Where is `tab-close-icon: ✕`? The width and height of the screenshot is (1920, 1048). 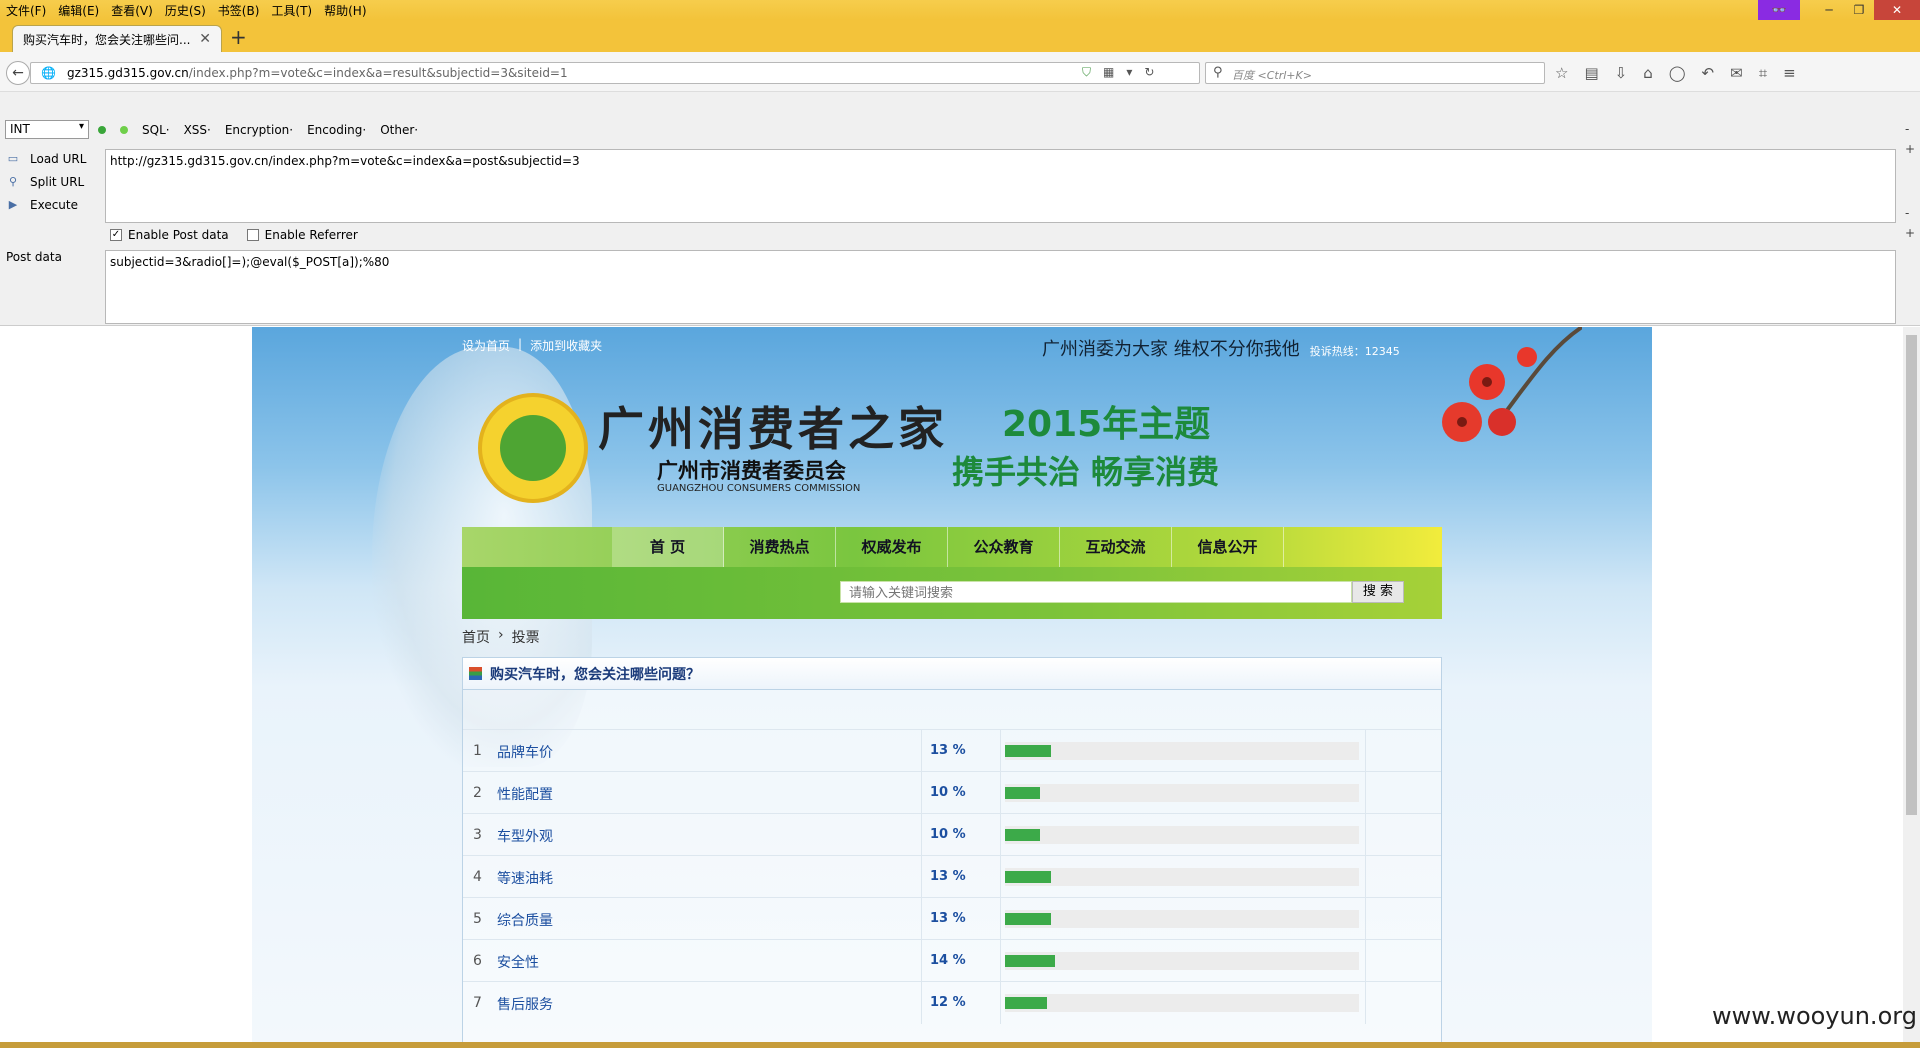
tab-close-icon: ✕ is located at coordinates (205, 39).